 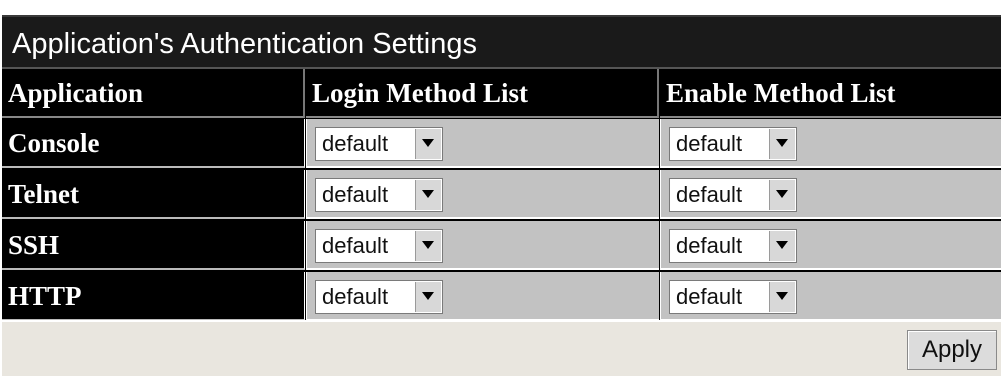 What do you see at coordinates (830, 93) in the screenshot?
I see `column-header-enable-method-list: Enable Method List` at bounding box center [830, 93].